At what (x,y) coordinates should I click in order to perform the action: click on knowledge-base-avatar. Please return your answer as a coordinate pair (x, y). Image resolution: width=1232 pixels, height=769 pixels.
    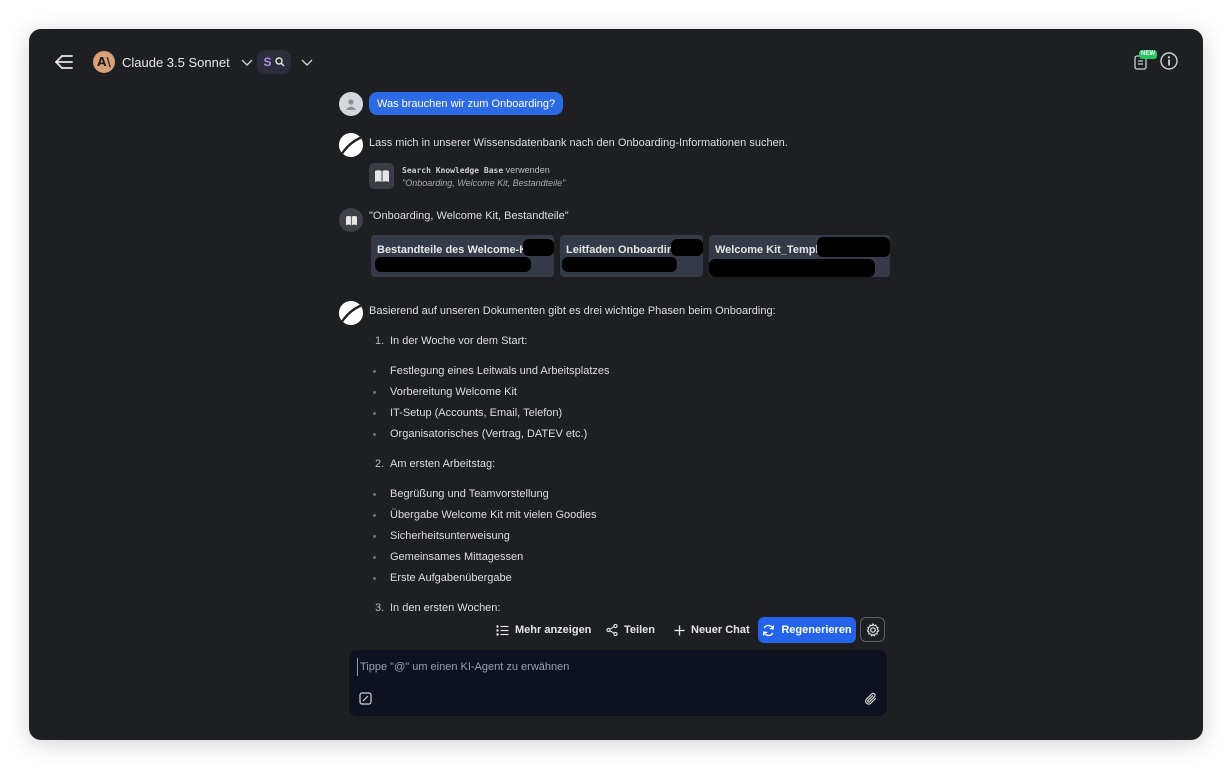
    Looking at the image, I should click on (351, 220).